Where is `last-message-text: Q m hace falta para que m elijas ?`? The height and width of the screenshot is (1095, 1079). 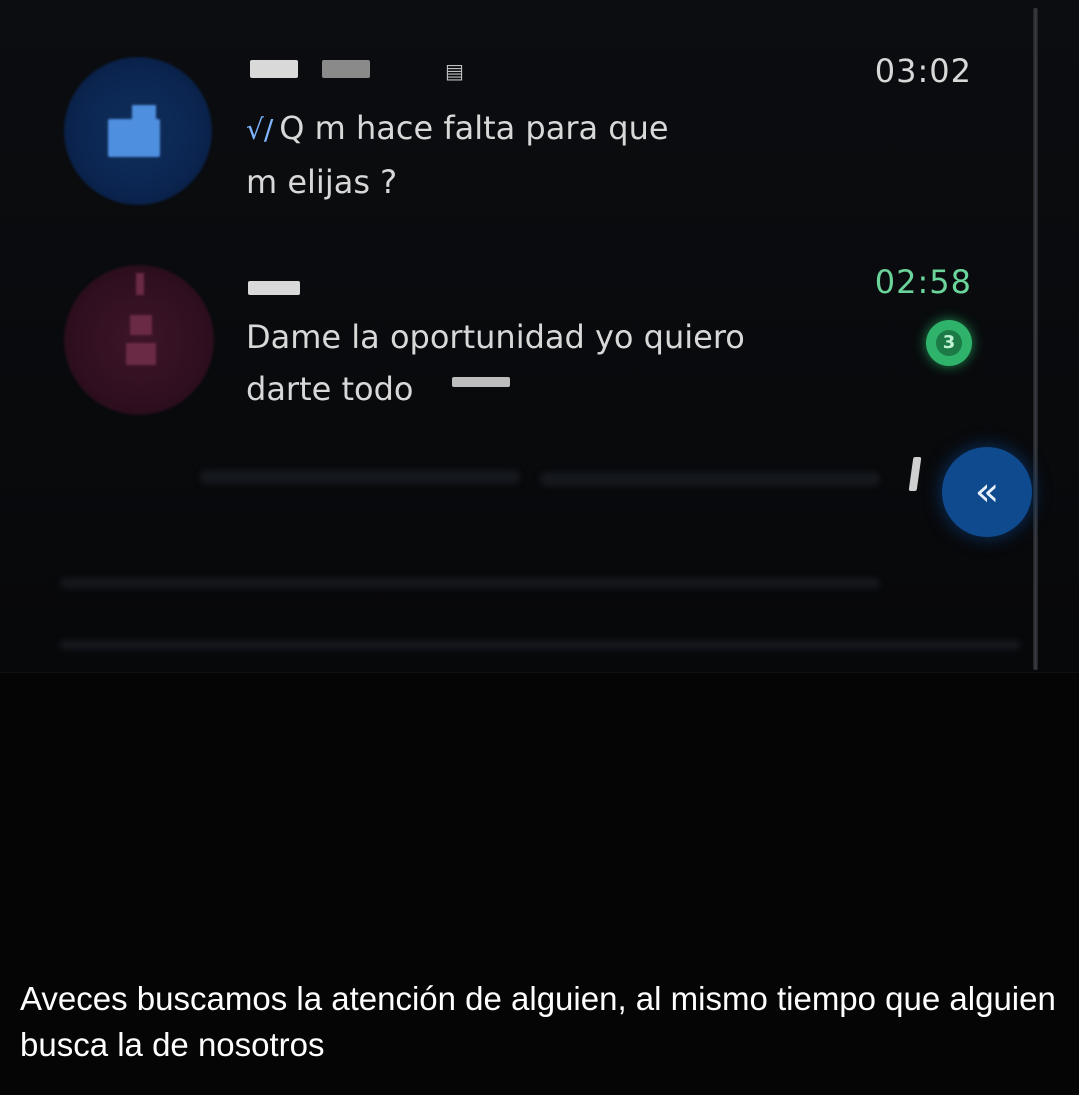 last-message-text: Q m hace falta para que m elijas ? is located at coordinates (457, 155).